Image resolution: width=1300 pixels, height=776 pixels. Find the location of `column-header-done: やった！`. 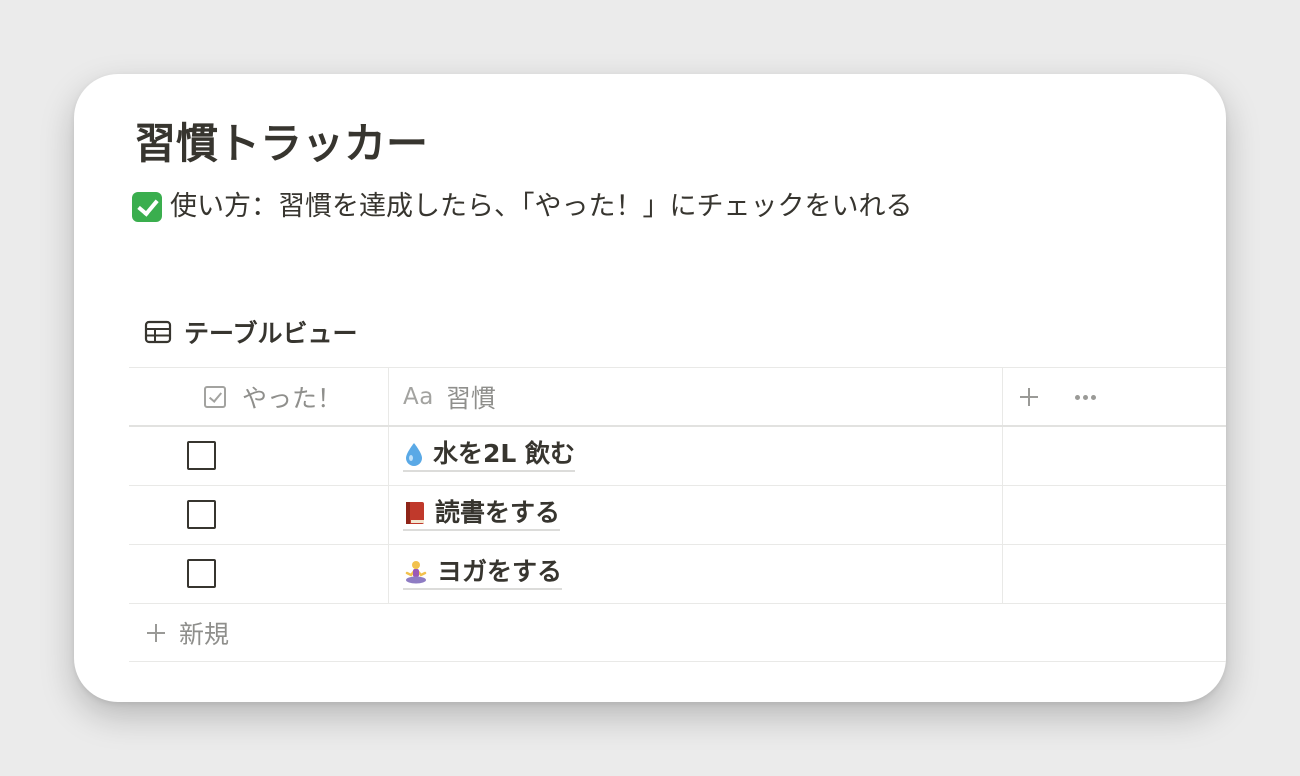

column-header-done: やった！ is located at coordinates (273, 397).